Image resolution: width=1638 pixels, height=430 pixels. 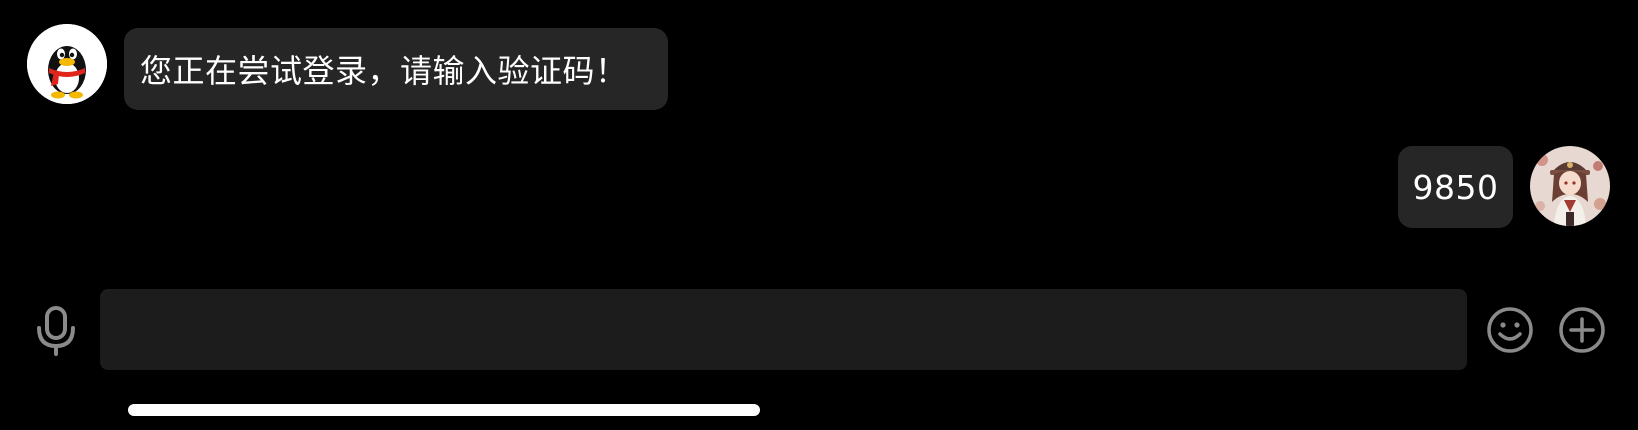 What do you see at coordinates (444, 410) in the screenshot?
I see `home-indicator` at bounding box center [444, 410].